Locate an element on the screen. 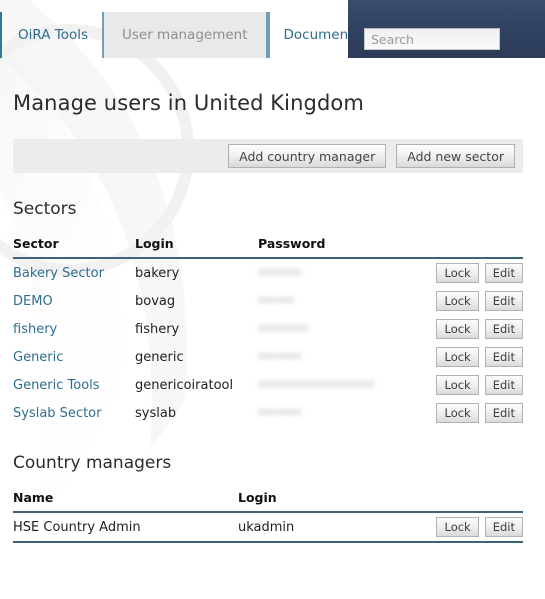 This screenshot has width=545, height=599. password-redacted: ••••••• is located at coordinates (283, 328).